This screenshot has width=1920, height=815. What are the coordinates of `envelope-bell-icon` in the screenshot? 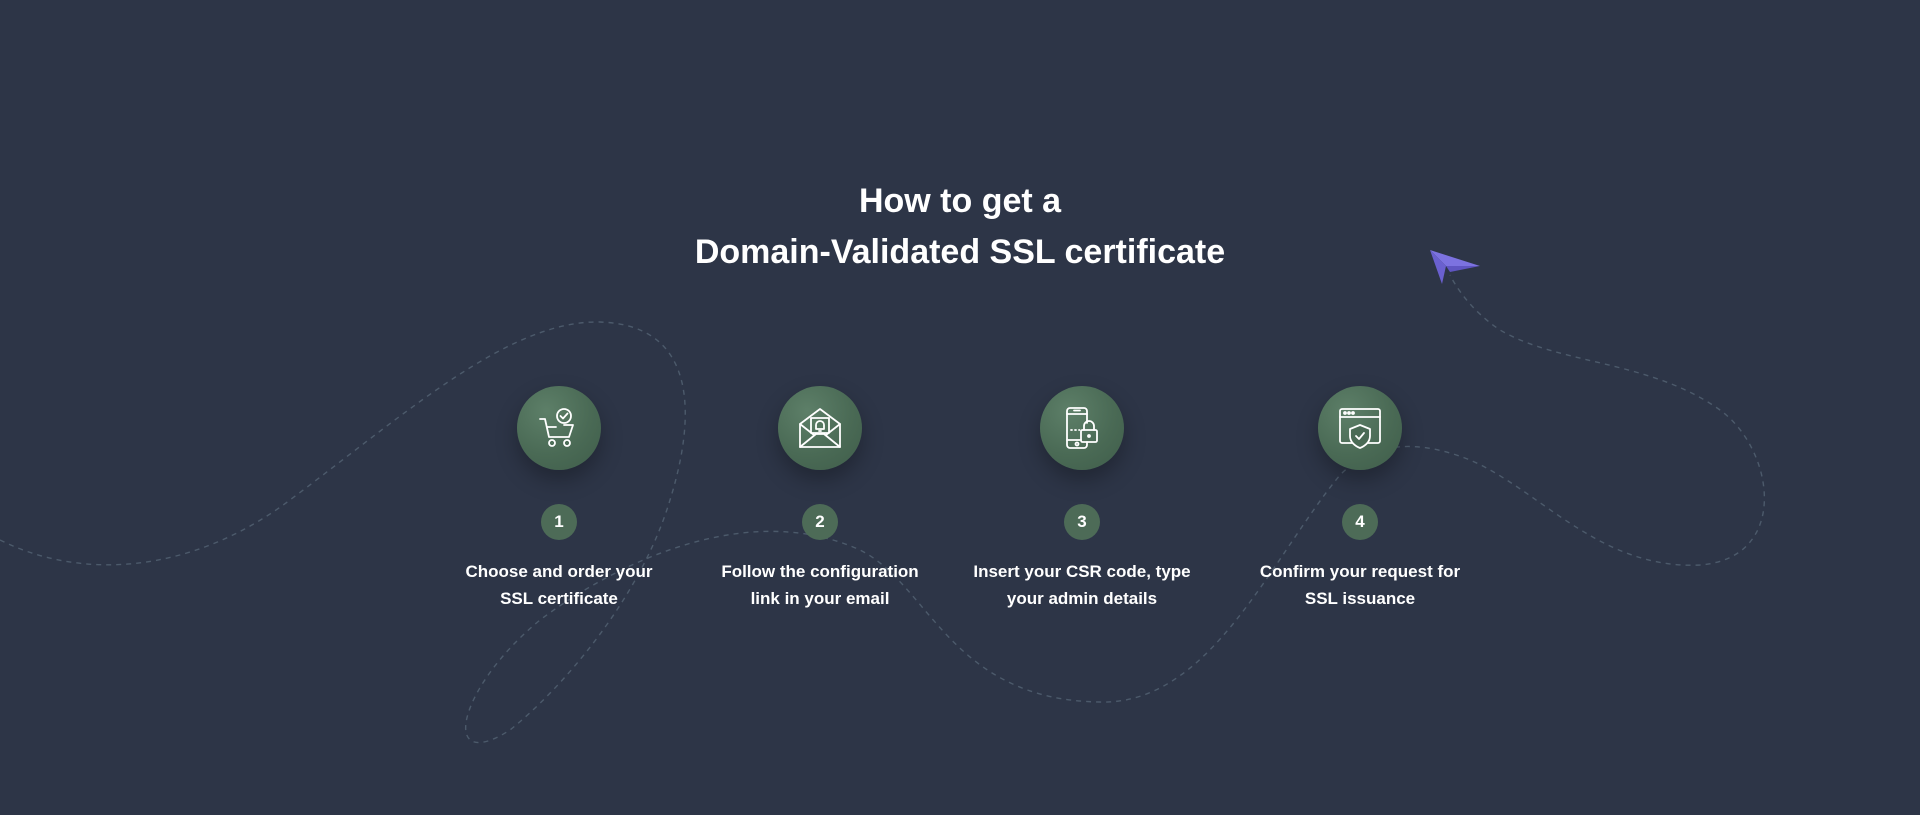 It's located at (820, 428).